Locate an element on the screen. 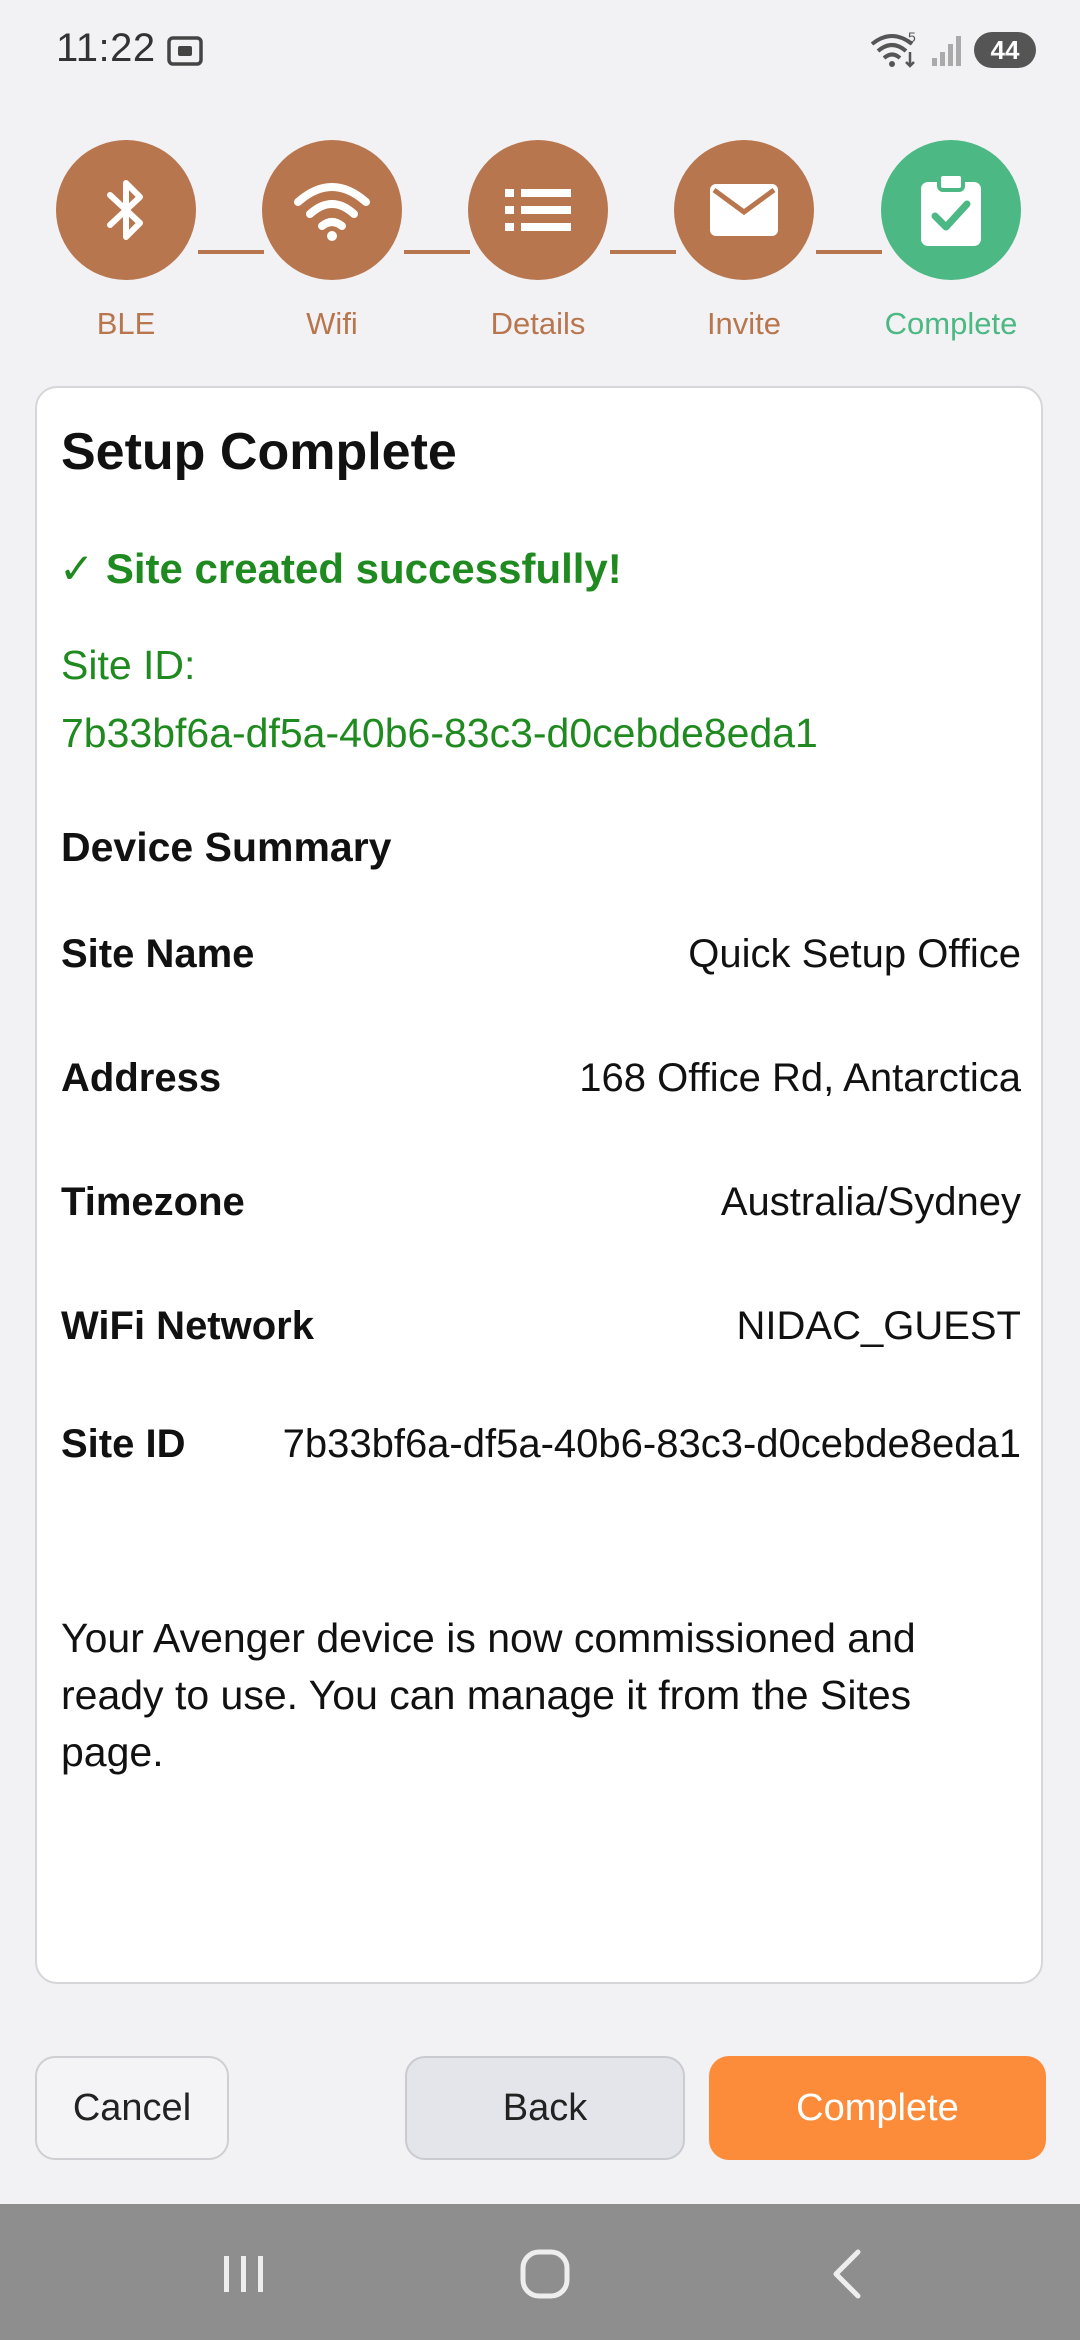 Image resolution: width=1080 pixels, height=2340 pixels. step-details-circle is located at coordinates (538, 210).